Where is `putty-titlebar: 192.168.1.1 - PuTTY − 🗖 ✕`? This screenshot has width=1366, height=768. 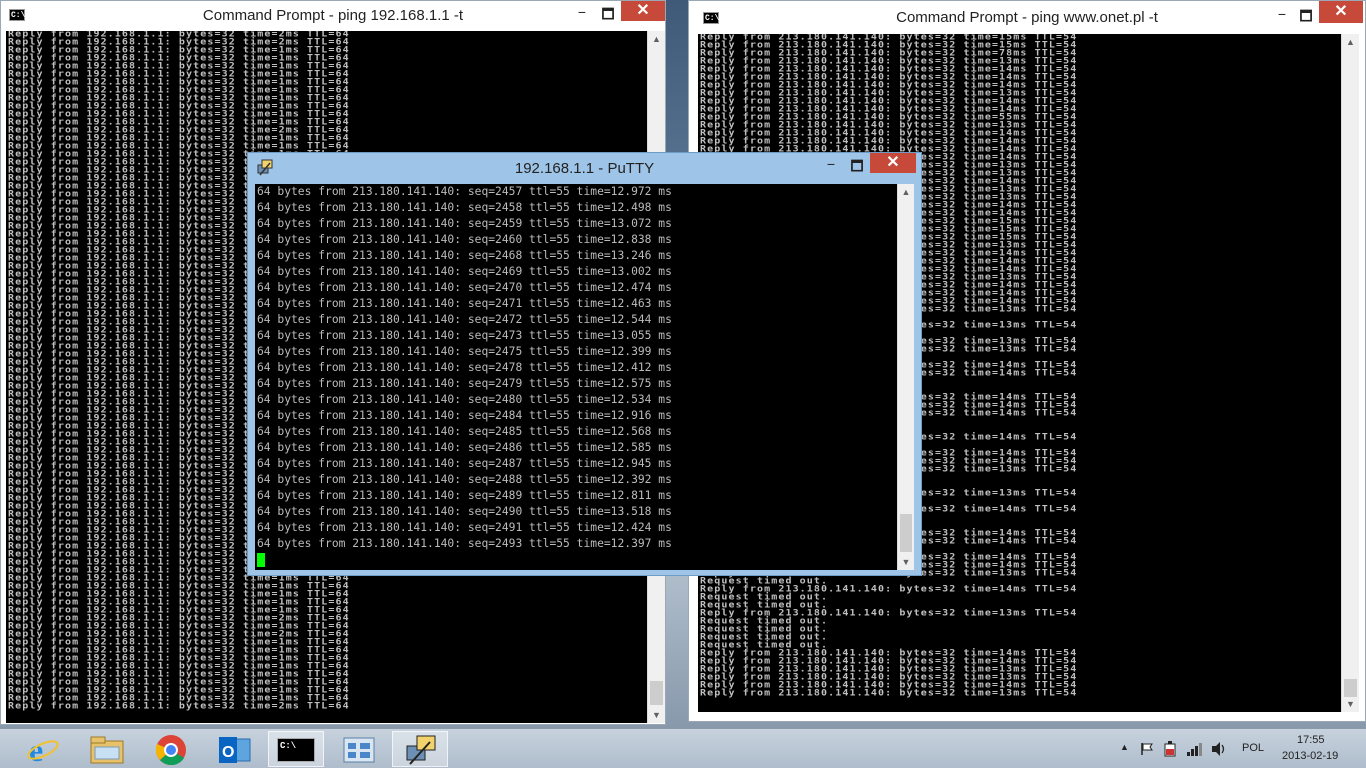 putty-titlebar: 192.168.1.1 - PuTTY − 🗖 ✕ is located at coordinates (584, 168).